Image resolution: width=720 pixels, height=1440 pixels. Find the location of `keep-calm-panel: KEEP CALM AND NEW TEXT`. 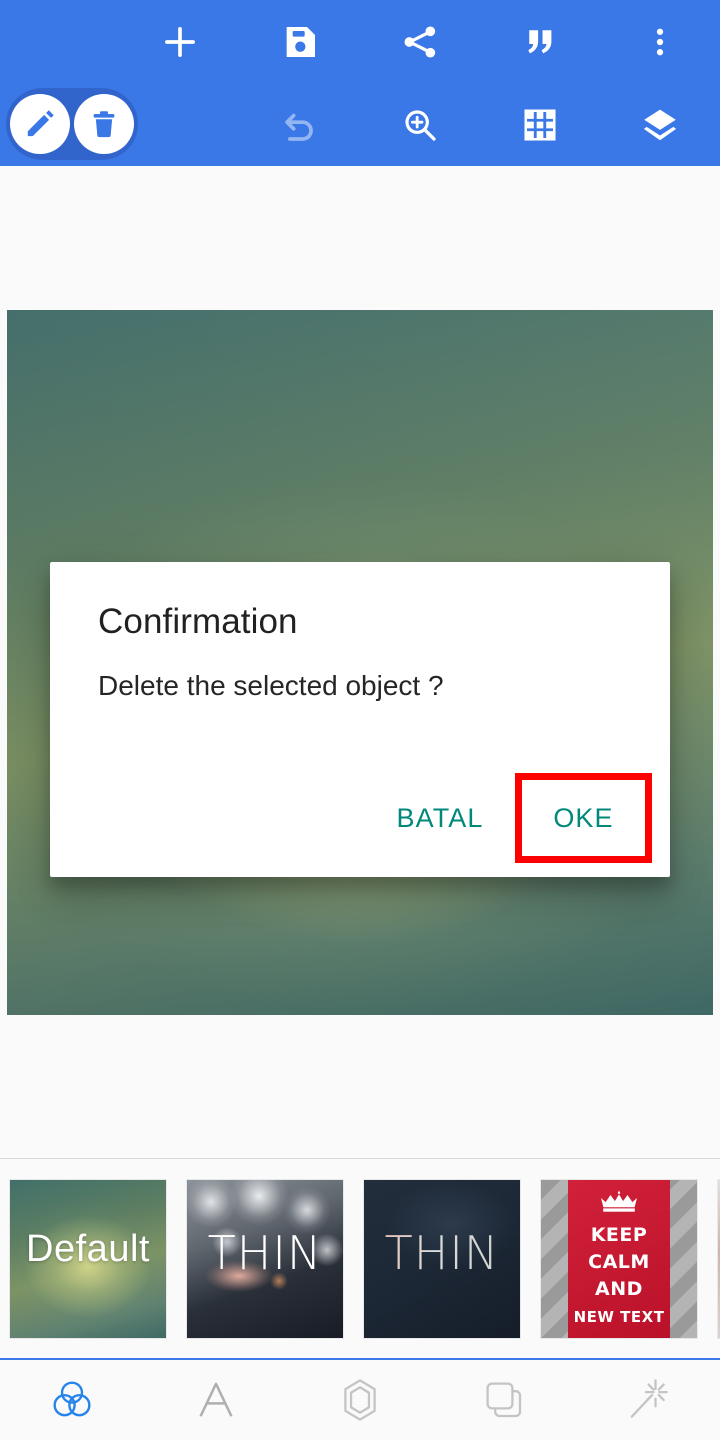

keep-calm-panel: KEEP CALM AND NEW TEXT is located at coordinates (619, 1259).